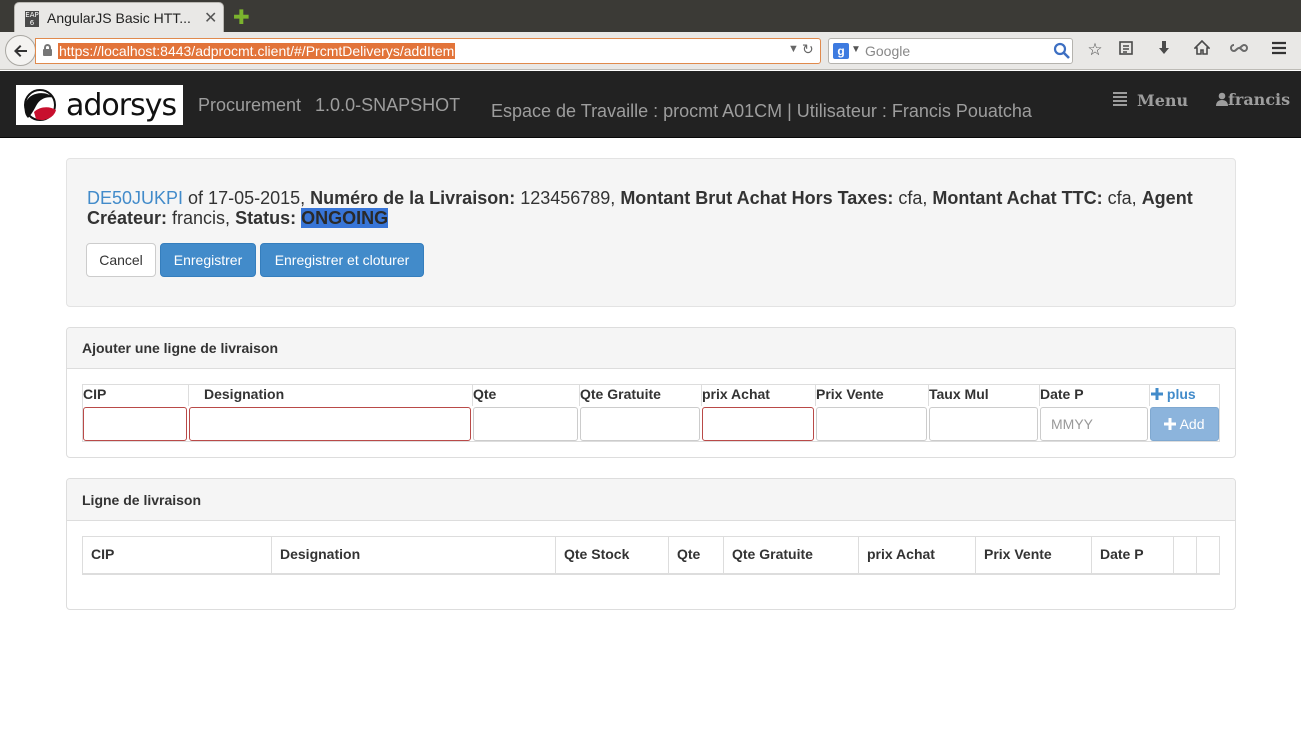 The height and width of the screenshot is (744, 1301). I want to click on qte-input, so click(525, 424).